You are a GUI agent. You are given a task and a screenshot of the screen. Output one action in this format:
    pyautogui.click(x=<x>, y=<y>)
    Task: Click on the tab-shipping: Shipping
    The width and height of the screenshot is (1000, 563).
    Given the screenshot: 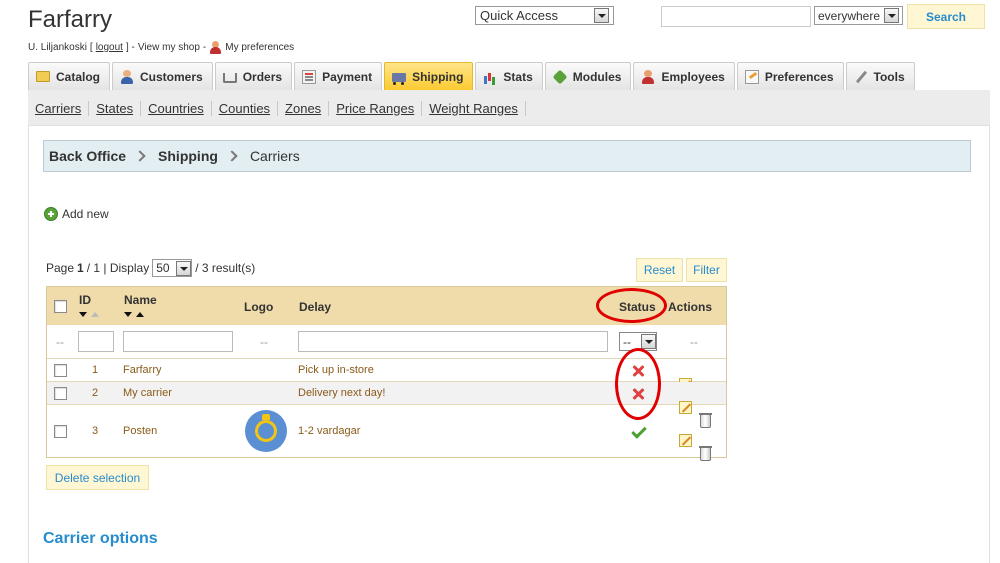 What is the action you would take?
    pyautogui.click(x=429, y=76)
    